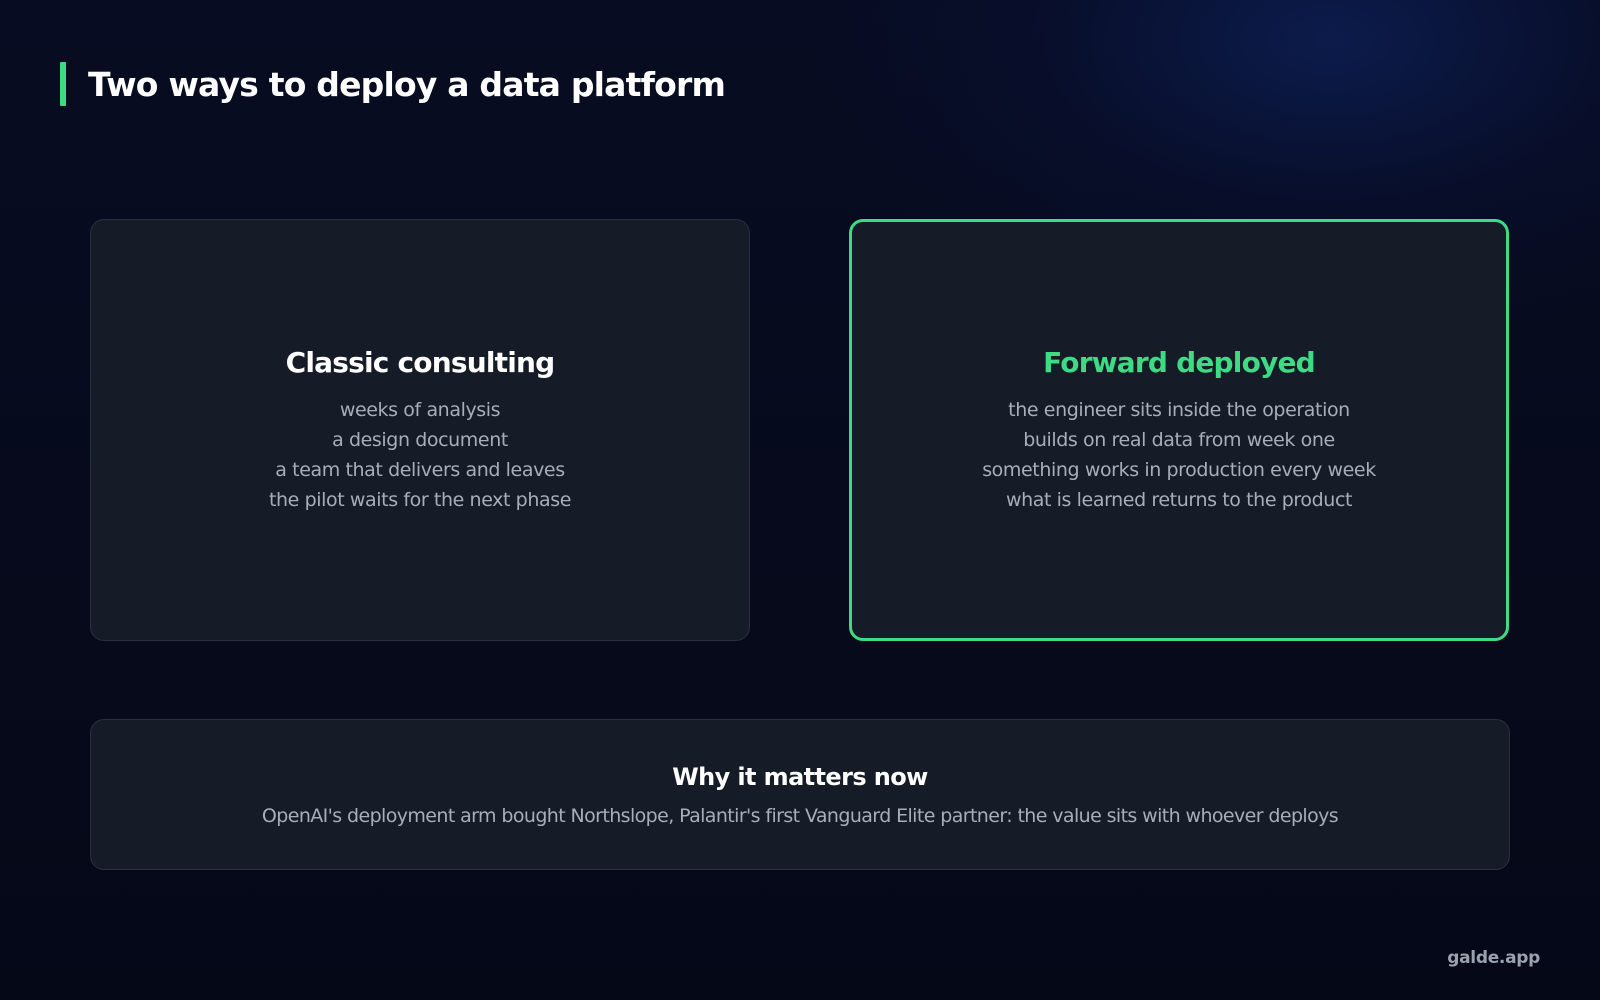  What do you see at coordinates (1179, 499) in the screenshot?
I see `card-line: what is learned returns to the product` at bounding box center [1179, 499].